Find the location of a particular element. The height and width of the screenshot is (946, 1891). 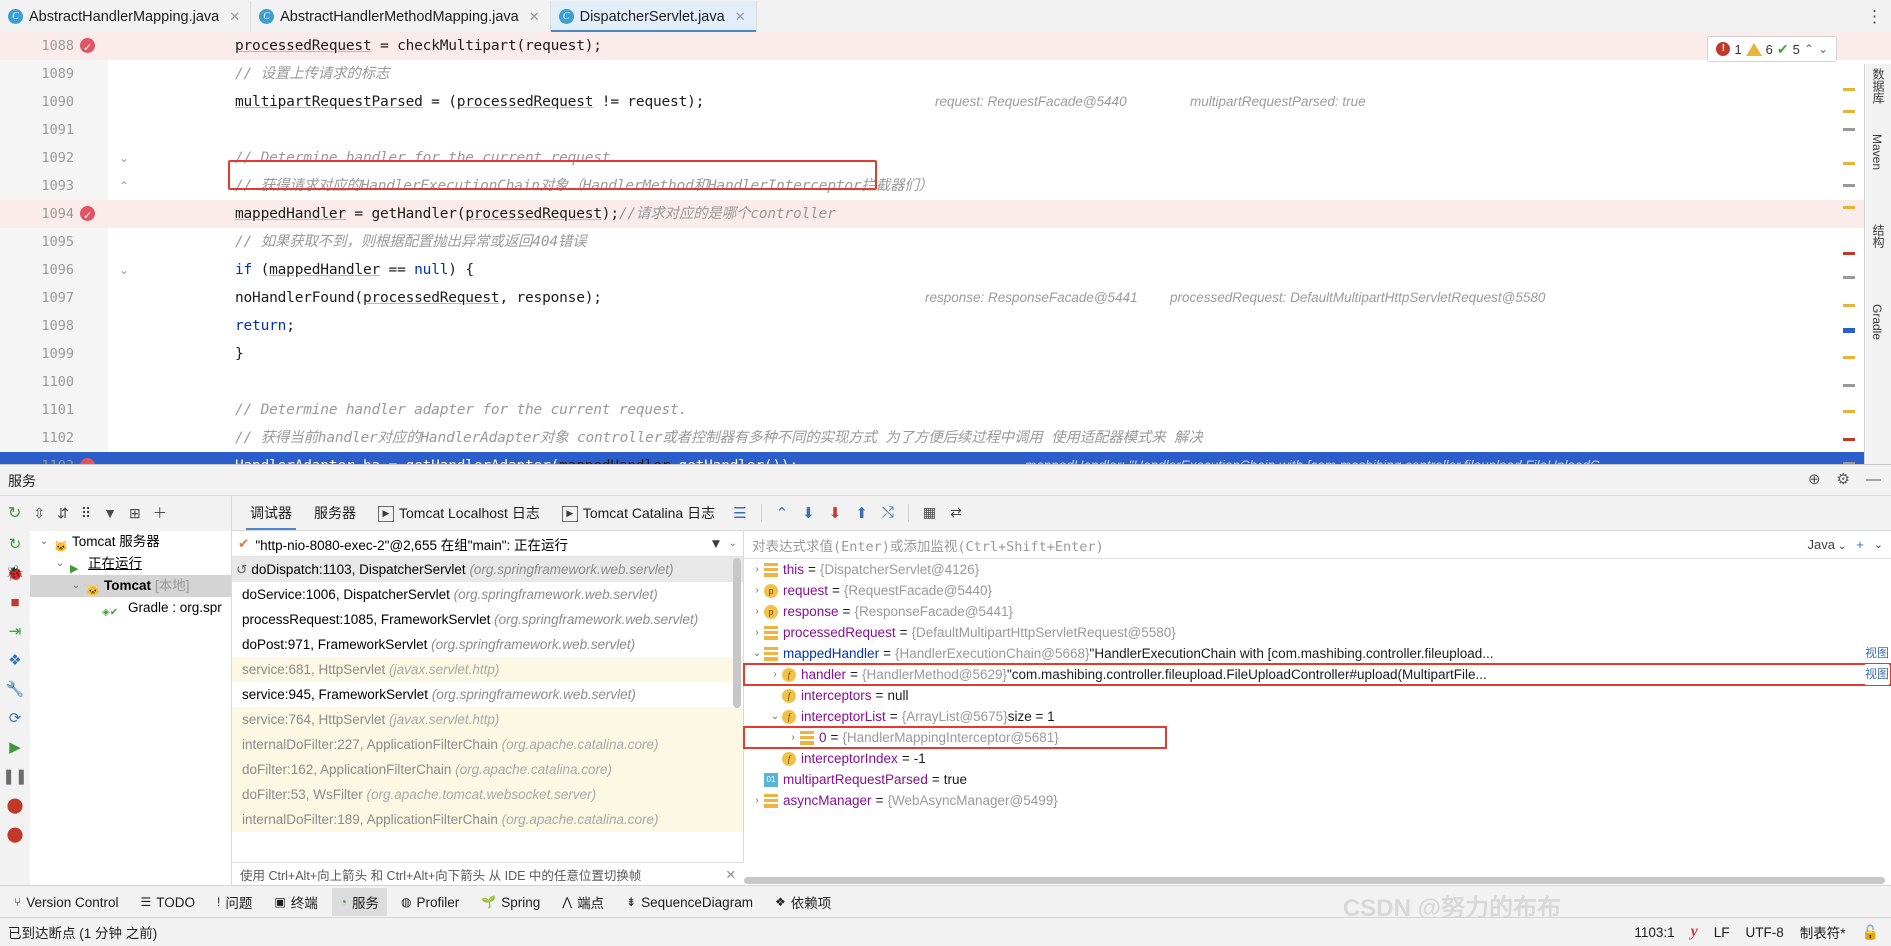

more-options-icon: ⋮ is located at coordinates (1874, 16).